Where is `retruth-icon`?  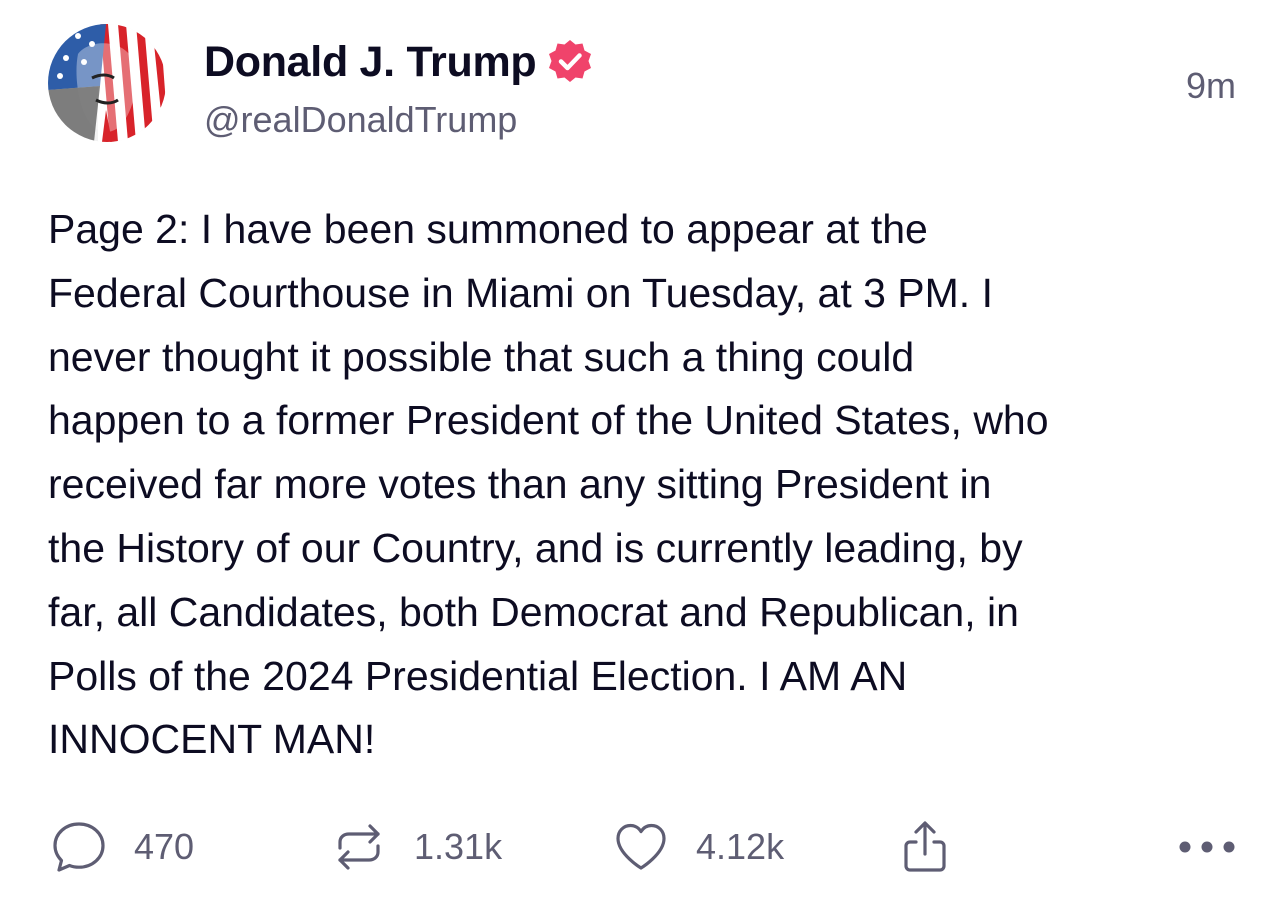
retruth-icon is located at coordinates (359, 847).